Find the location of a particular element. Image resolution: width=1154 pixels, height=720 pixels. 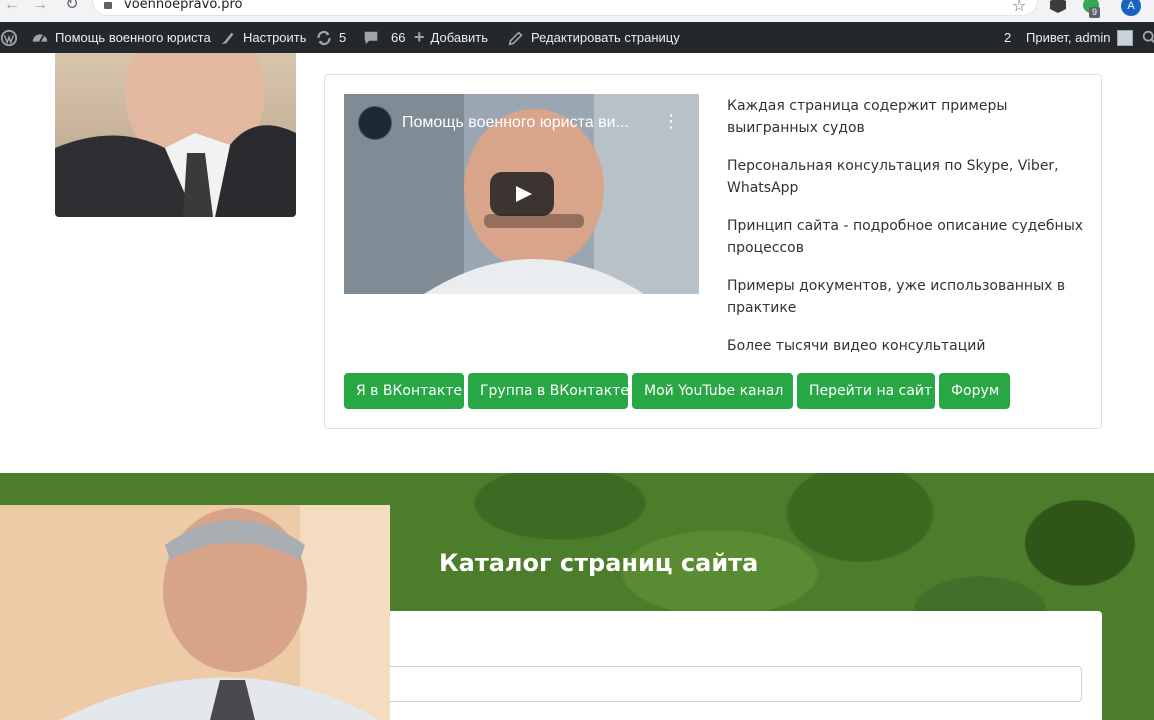

admin-customize: Настроить is located at coordinates (263, 37).